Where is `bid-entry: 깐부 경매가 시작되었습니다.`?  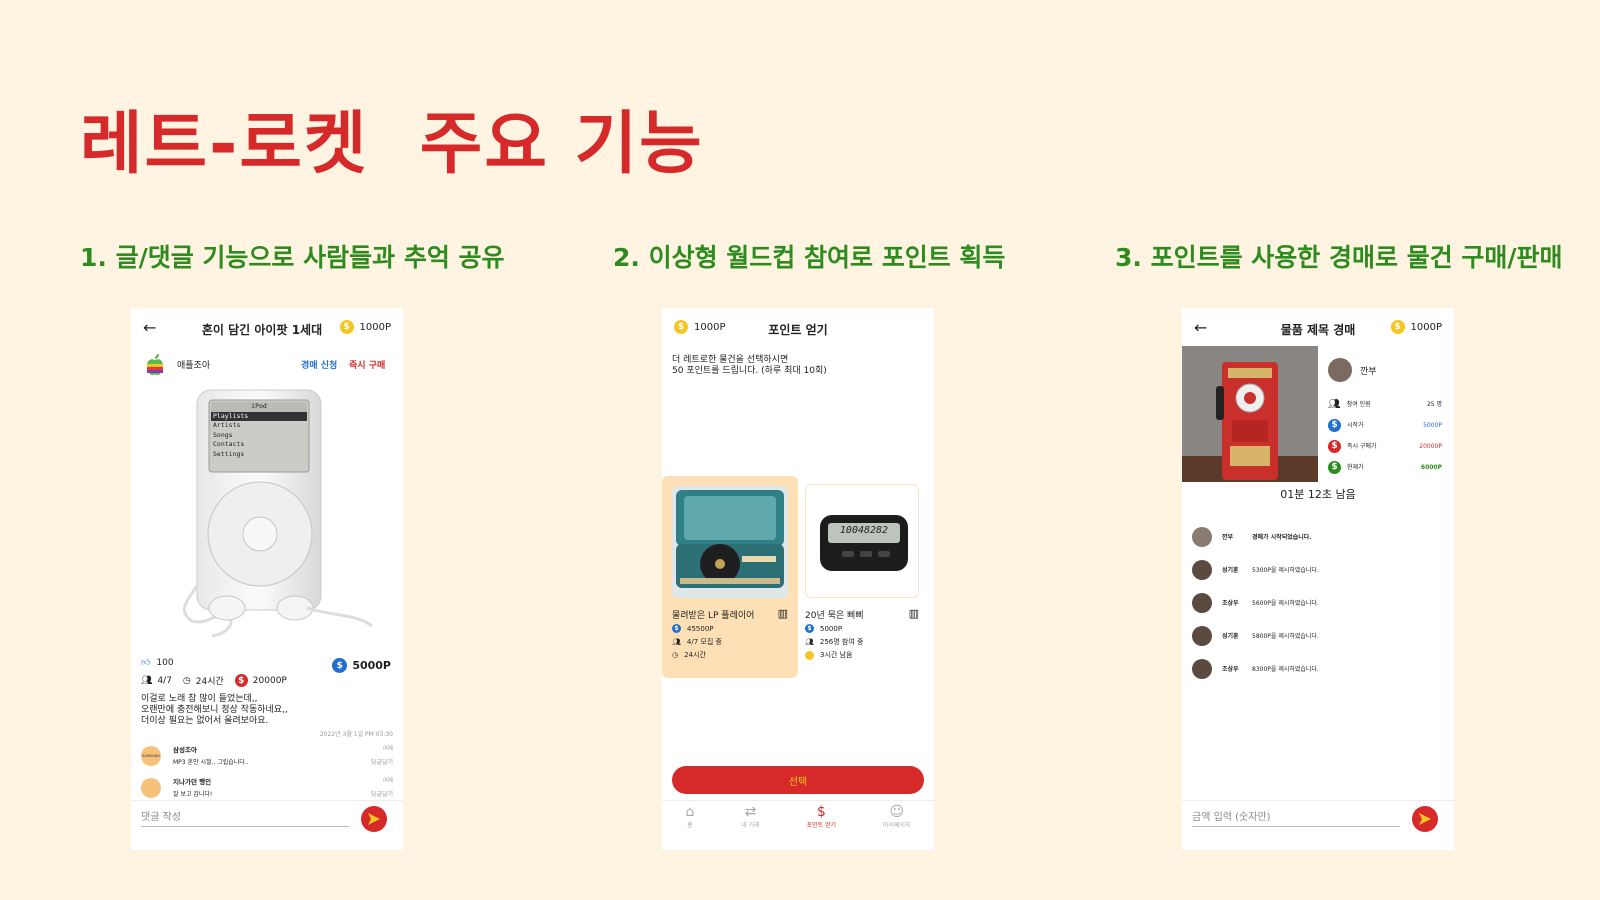
bid-entry: 깐부 경매가 시작되었습니다. is located at coordinates (1318, 536).